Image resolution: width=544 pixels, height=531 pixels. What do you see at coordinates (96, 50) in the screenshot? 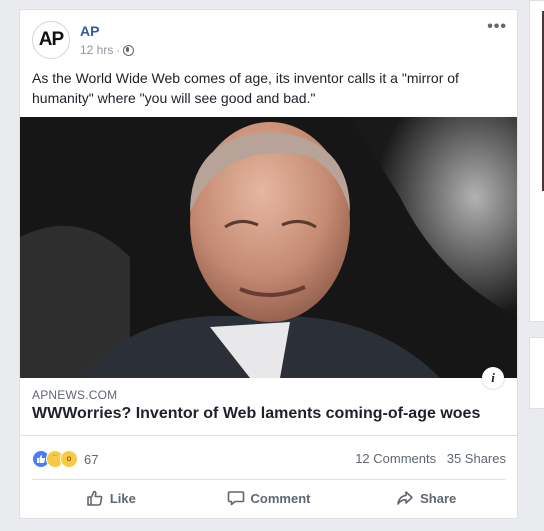
I see `post-timestamp: 12 hrs` at bounding box center [96, 50].